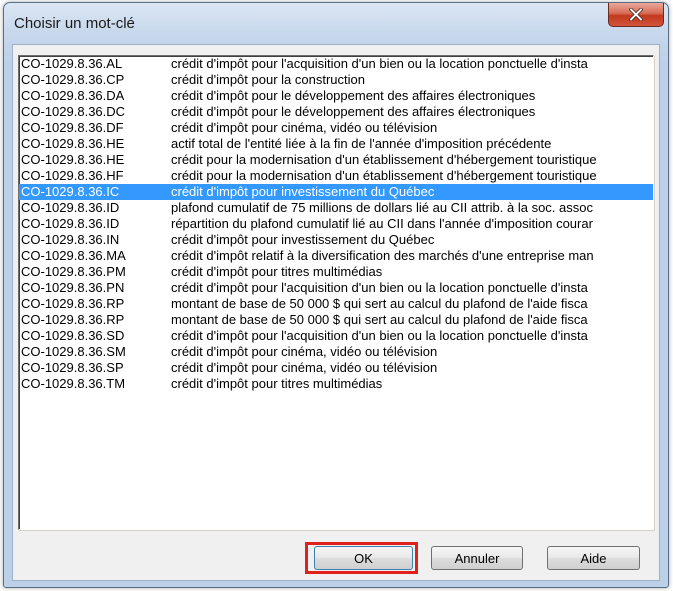 The height and width of the screenshot is (591, 673). What do you see at coordinates (70, 191) in the screenshot?
I see `keyword-code: CO-1029.8.36.IC` at bounding box center [70, 191].